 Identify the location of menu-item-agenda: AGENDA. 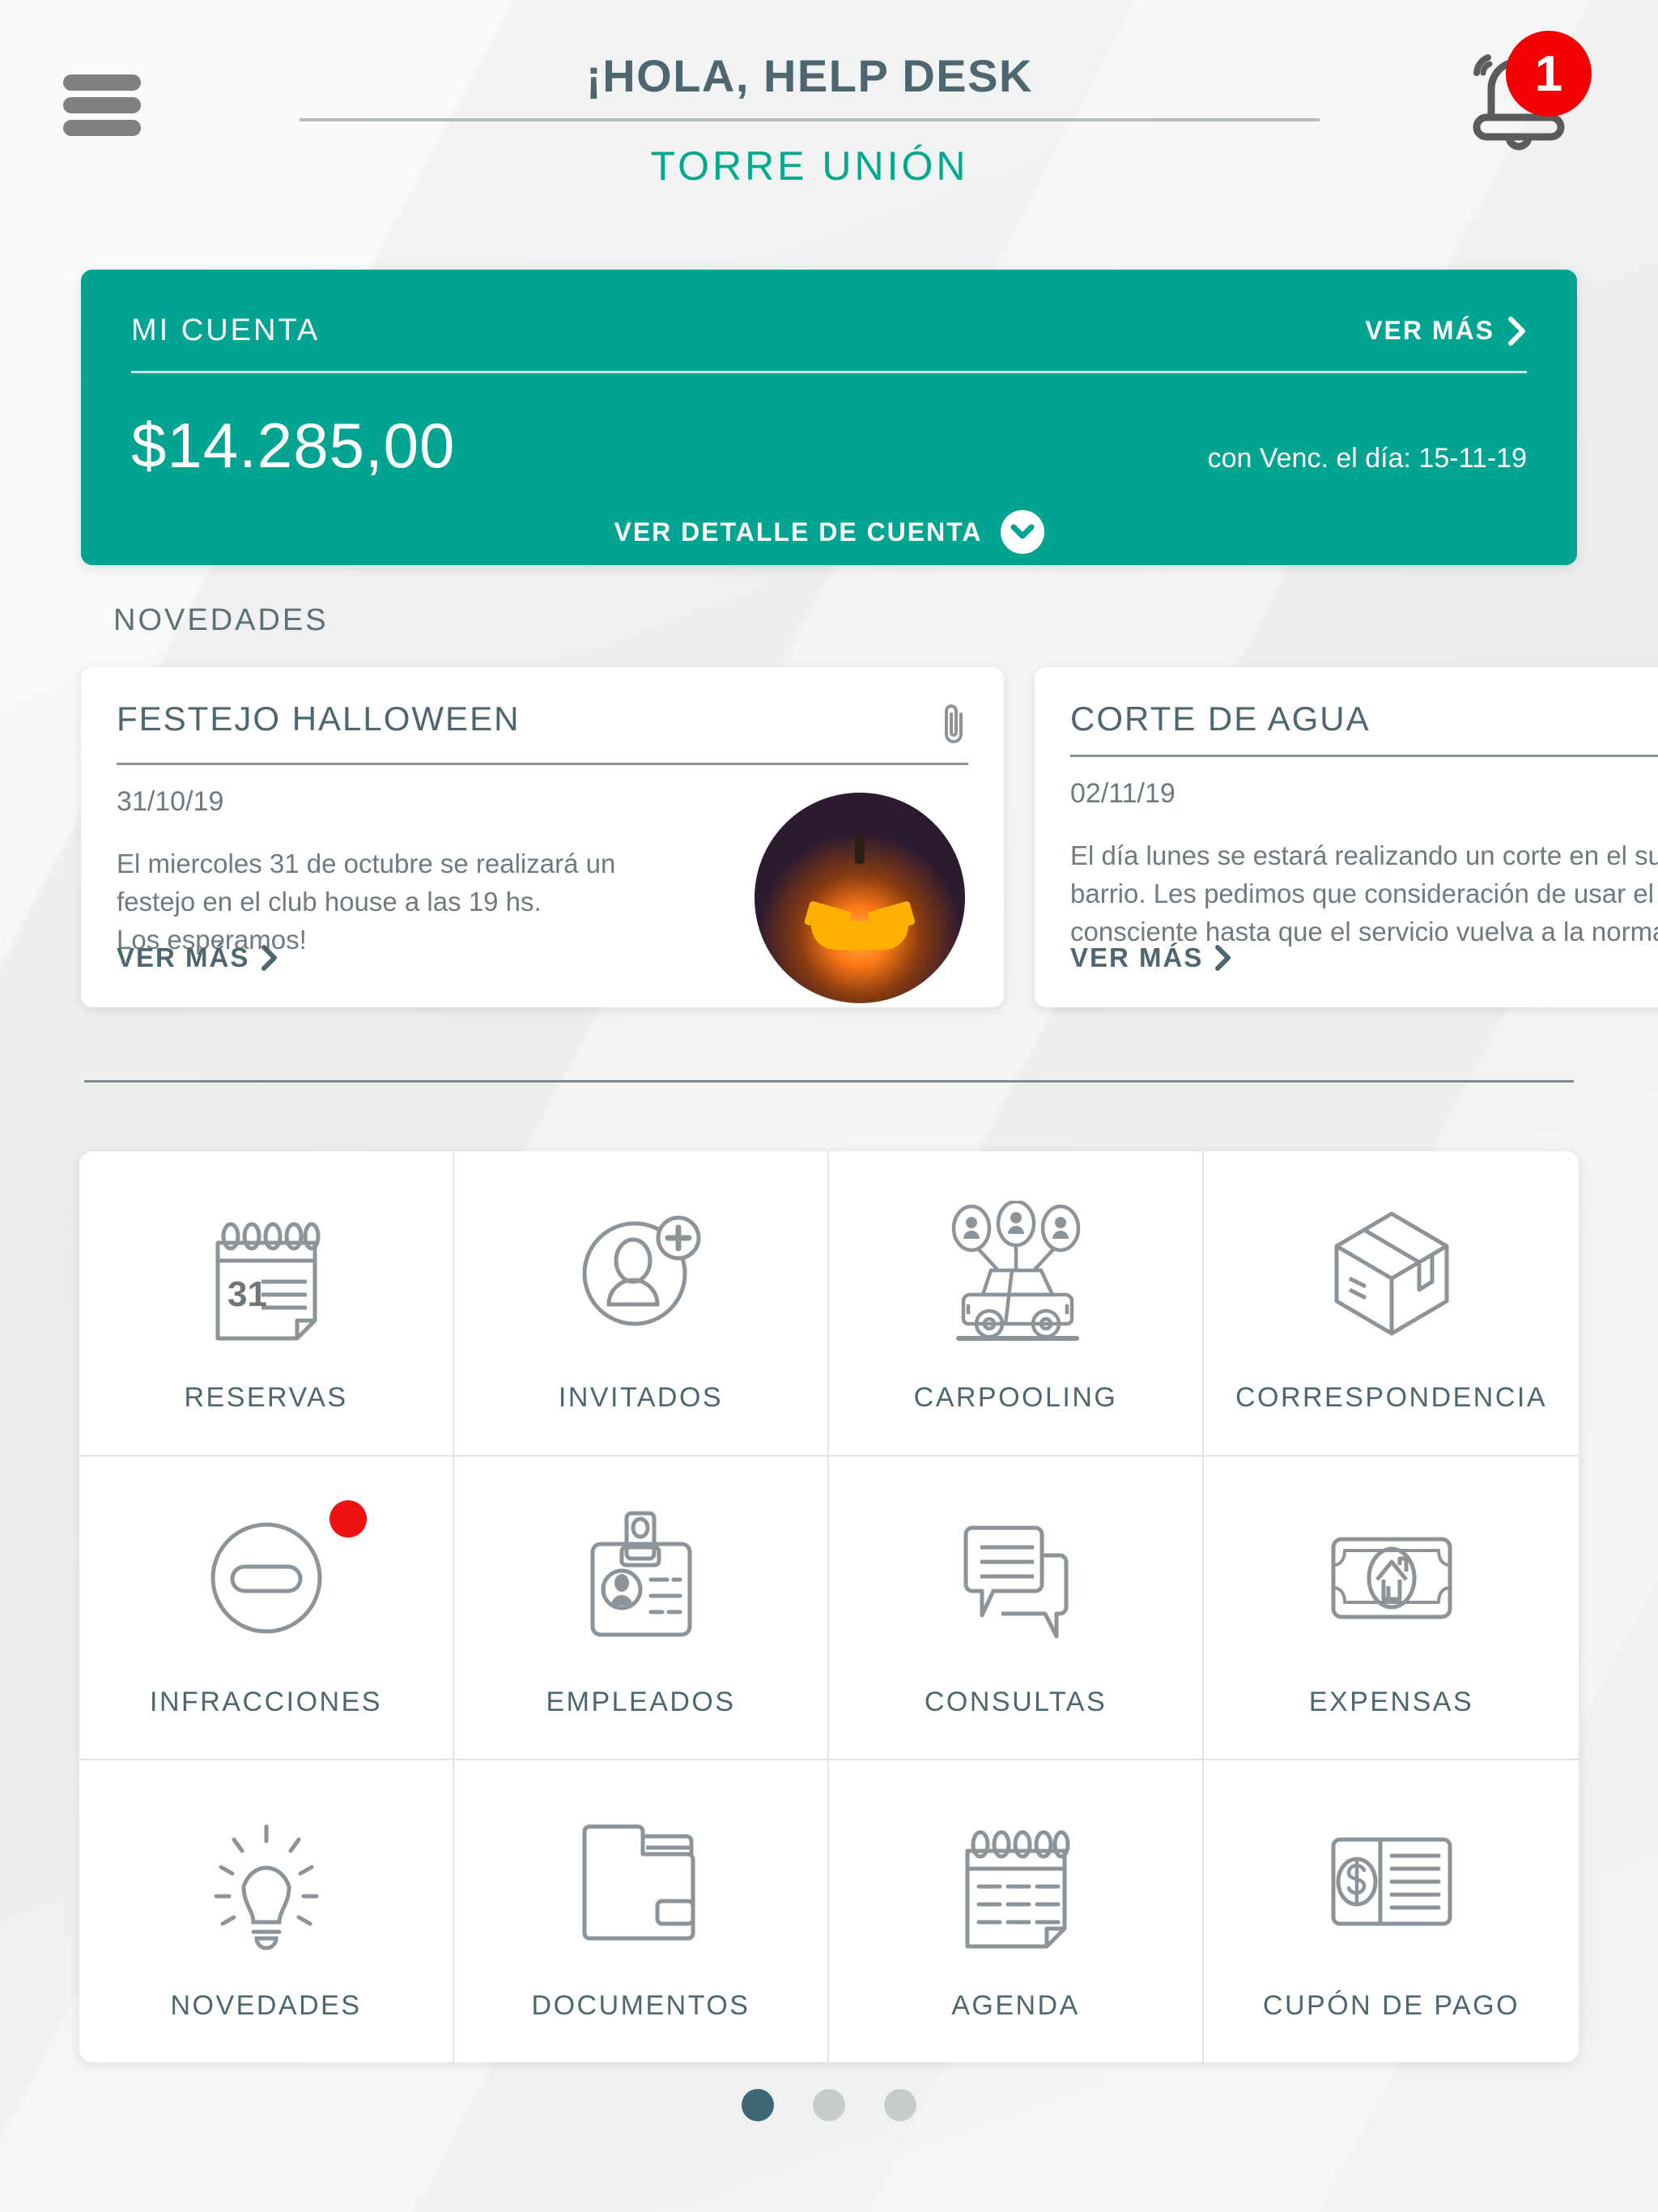
(1016, 1911).